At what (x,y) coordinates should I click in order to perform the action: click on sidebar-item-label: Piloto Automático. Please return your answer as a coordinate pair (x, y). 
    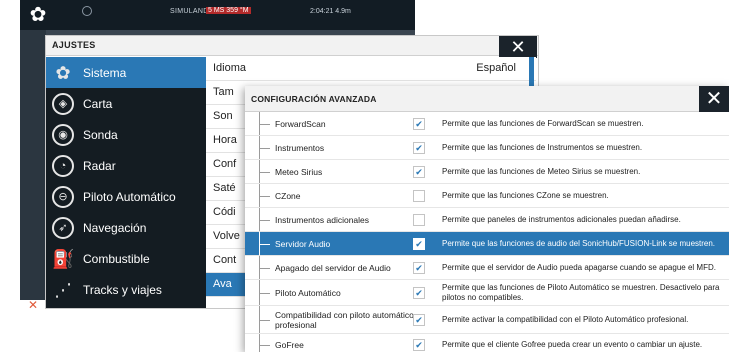
    Looking at the image, I should click on (129, 197).